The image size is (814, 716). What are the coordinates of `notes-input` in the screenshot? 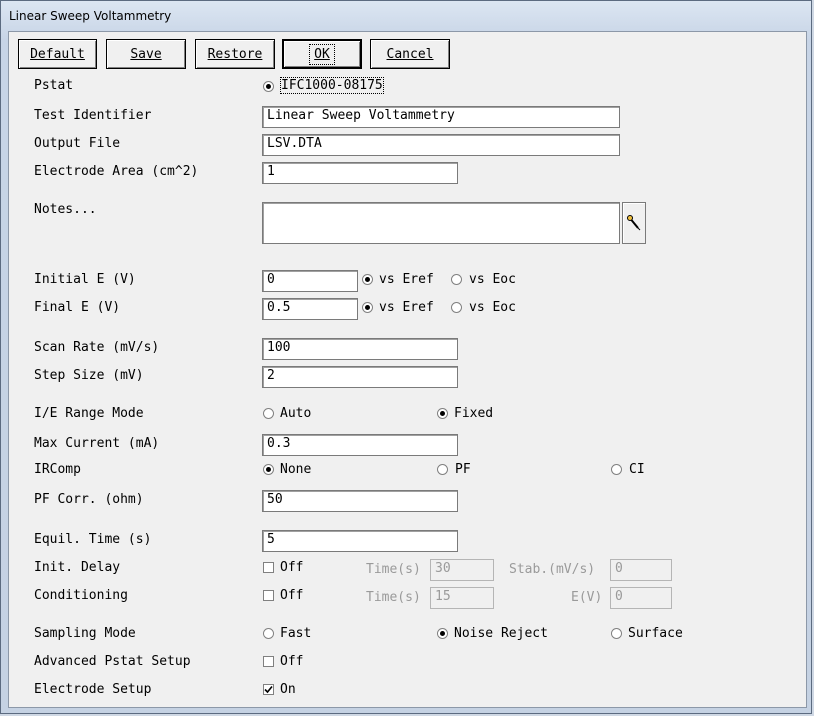 It's located at (441, 223).